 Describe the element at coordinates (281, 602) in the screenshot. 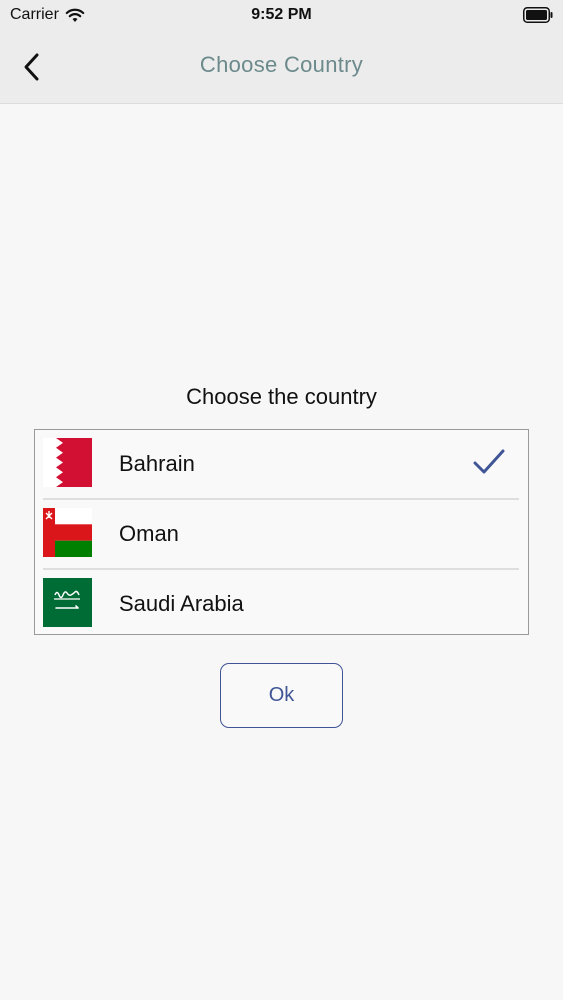

I see `country-row-saudi-arabia: Saudi Arabia` at that location.